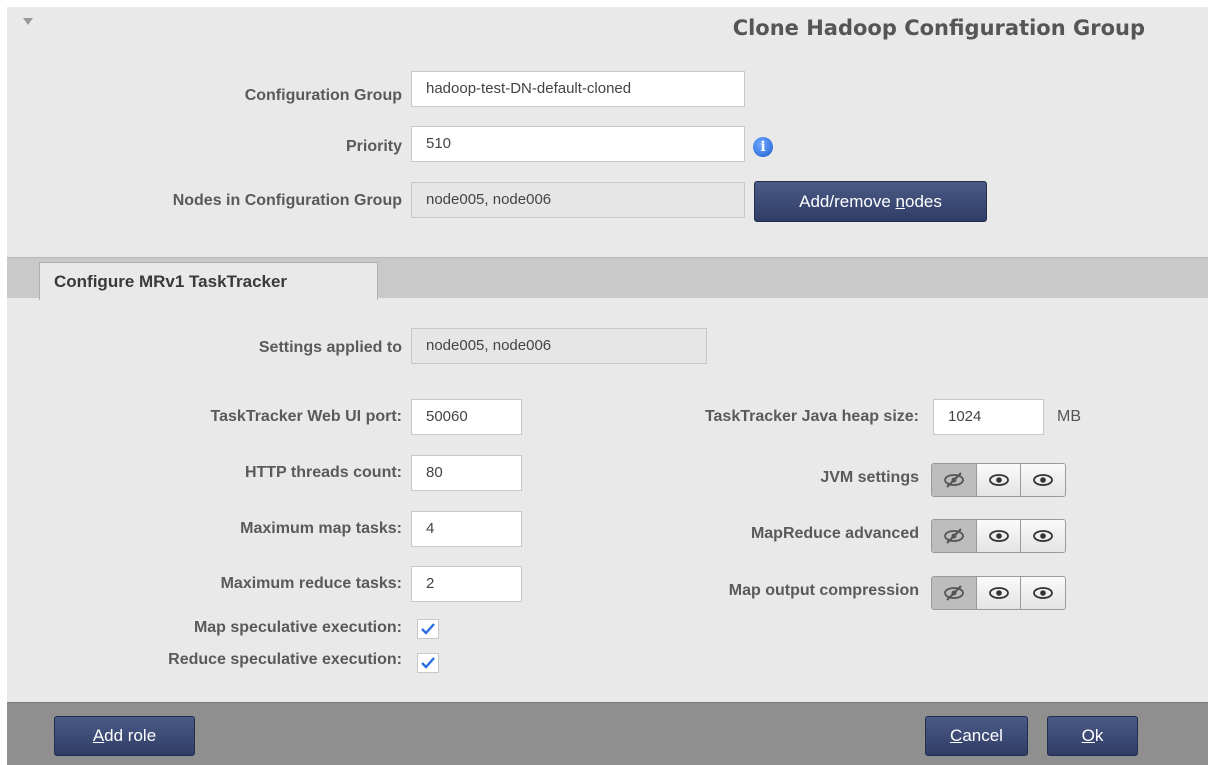 This screenshot has height=765, width=1208. Describe the element at coordinates (847, 201) in the screenshot. I see `add-remove-nodes-label-prefix: Add/remove` at that location.